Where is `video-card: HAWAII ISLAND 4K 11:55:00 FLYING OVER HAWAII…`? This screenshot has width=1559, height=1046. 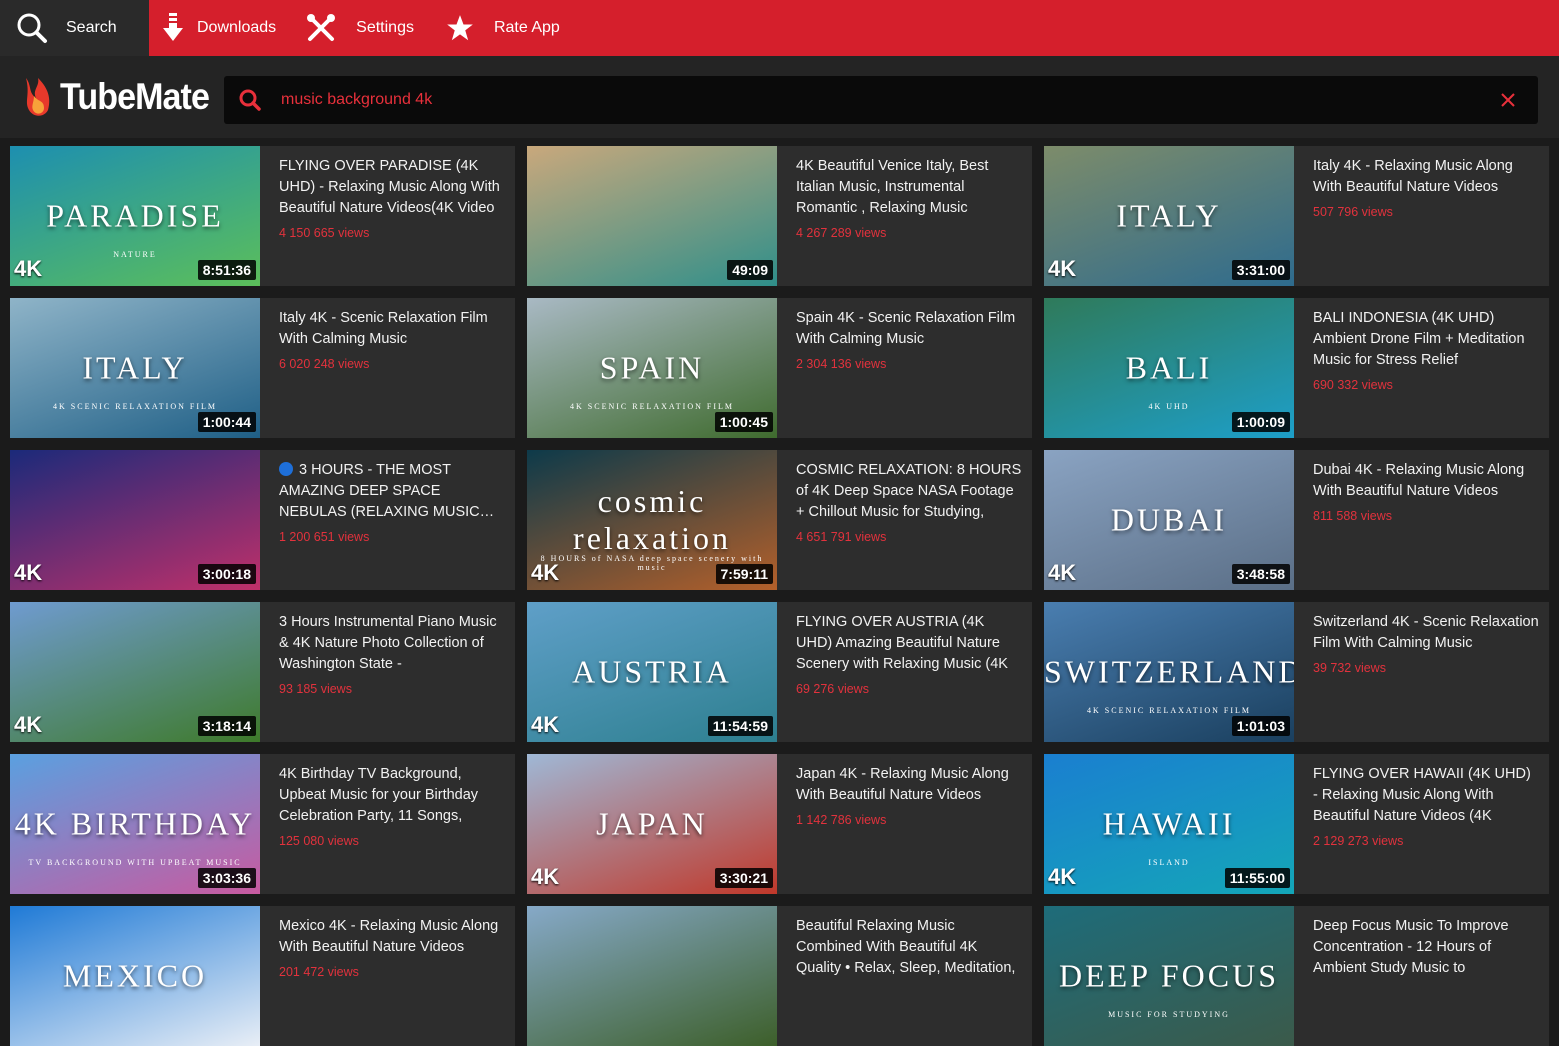 video-card: HAWAII ISLAND 4K 11:55:00 FLYING OVER HAWAII… is located at coordinates (1296, 824).